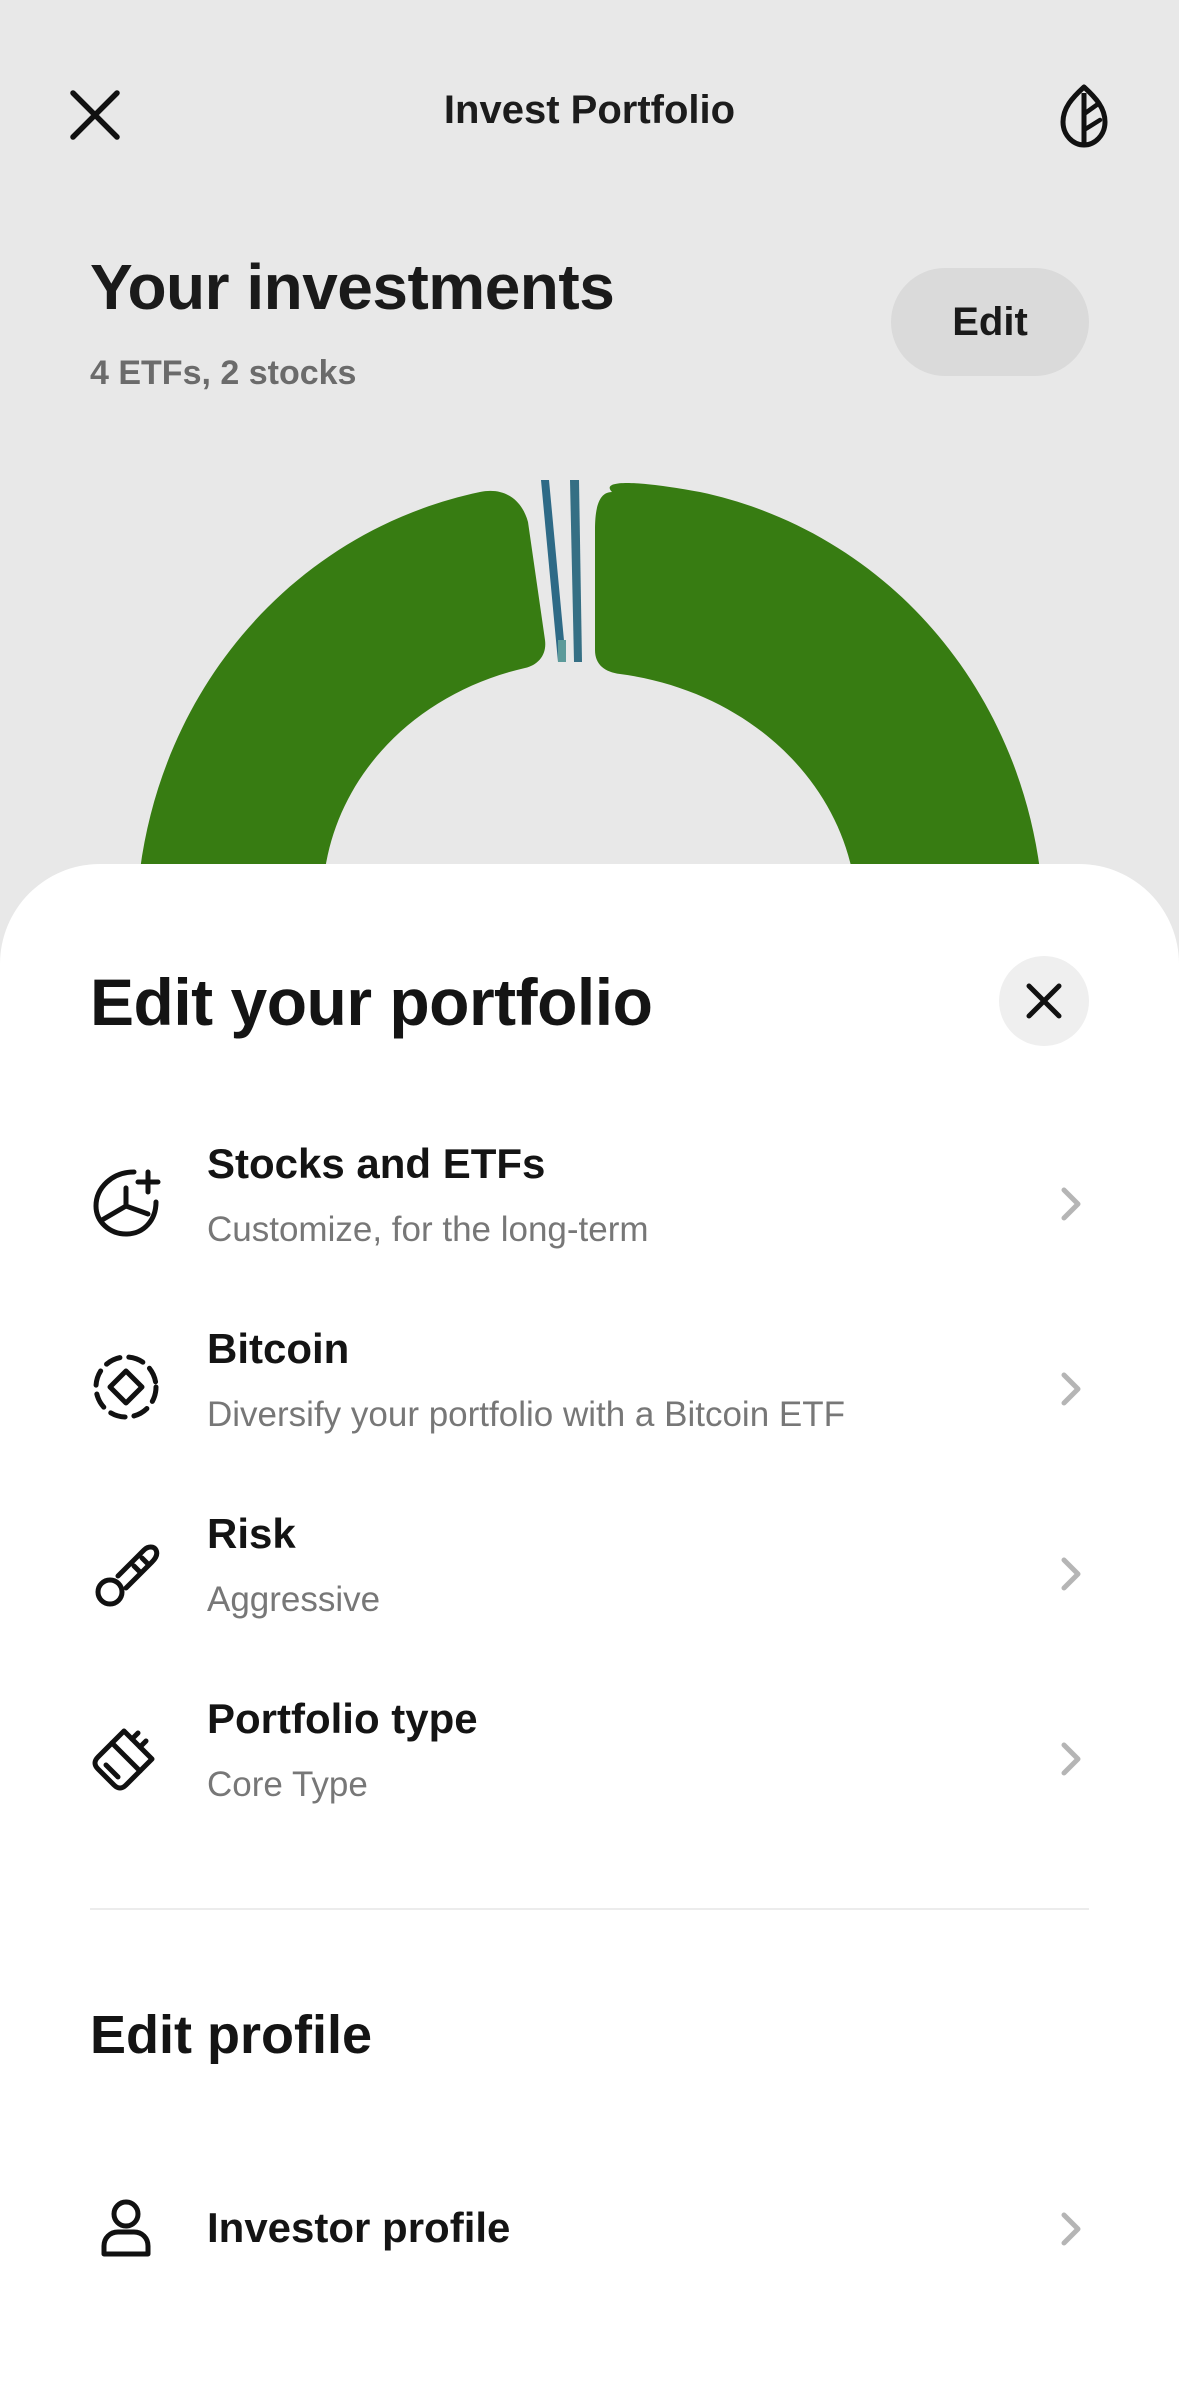 The height and width of the screenshot is (2396, 1179). Describe the element at coordinates (223, 373) in the screenshot. I see `investments-summary: 4 ETFs, 2 stocks` at that location.